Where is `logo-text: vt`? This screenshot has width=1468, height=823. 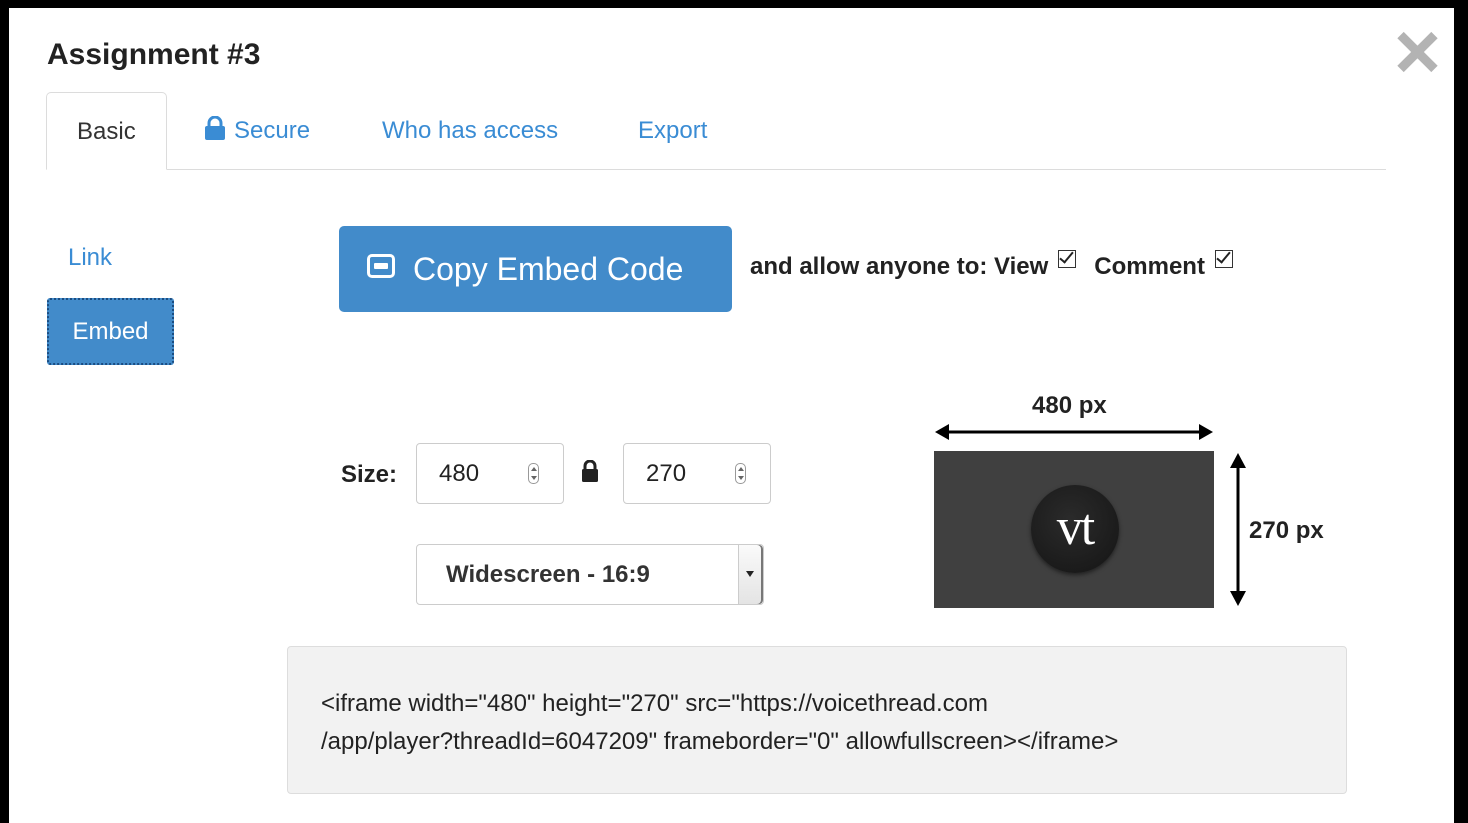
logo-text: vt is located at coordinates (1075, 527).